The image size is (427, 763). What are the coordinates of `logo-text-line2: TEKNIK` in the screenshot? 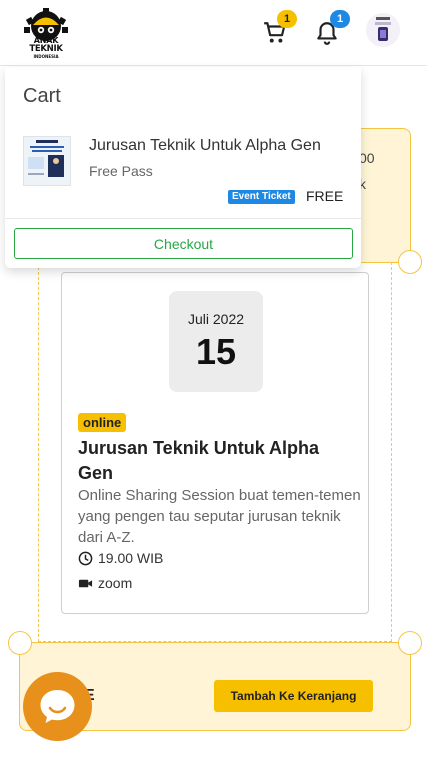 It's located at (46, 49).